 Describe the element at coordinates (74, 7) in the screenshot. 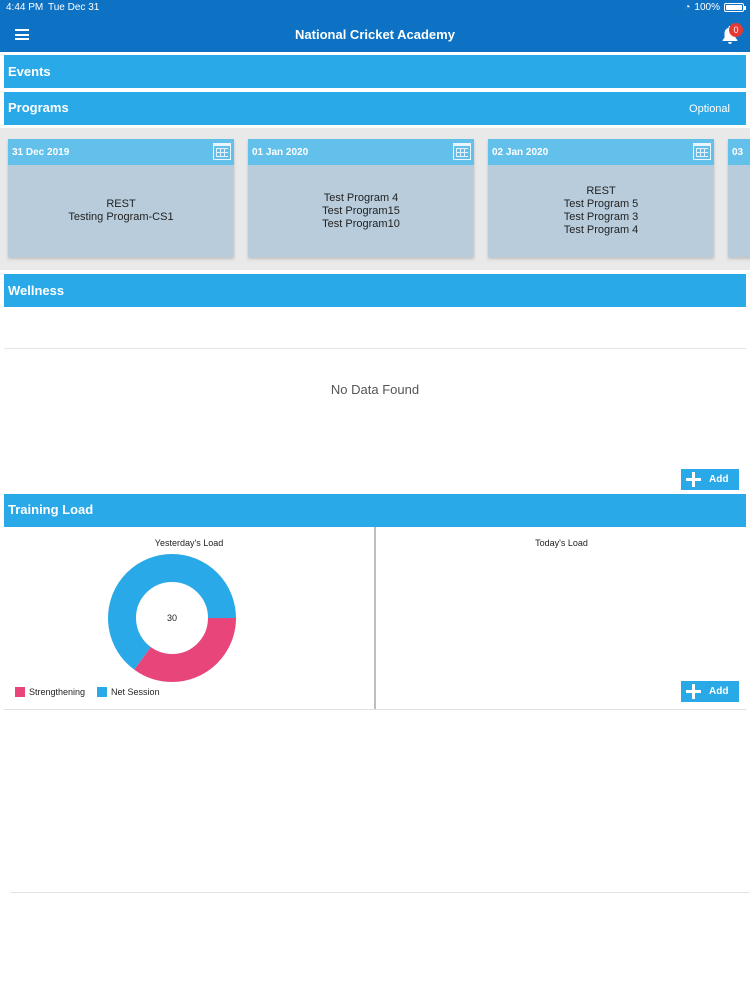

I see `status-date: Tue Dec 31` at that location.